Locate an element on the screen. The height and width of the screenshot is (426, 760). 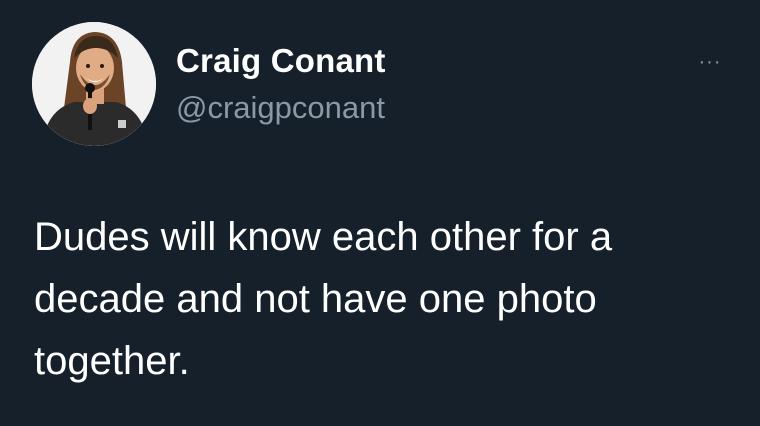
author-handle: @craigpconant is located at coordinates (280, 108).